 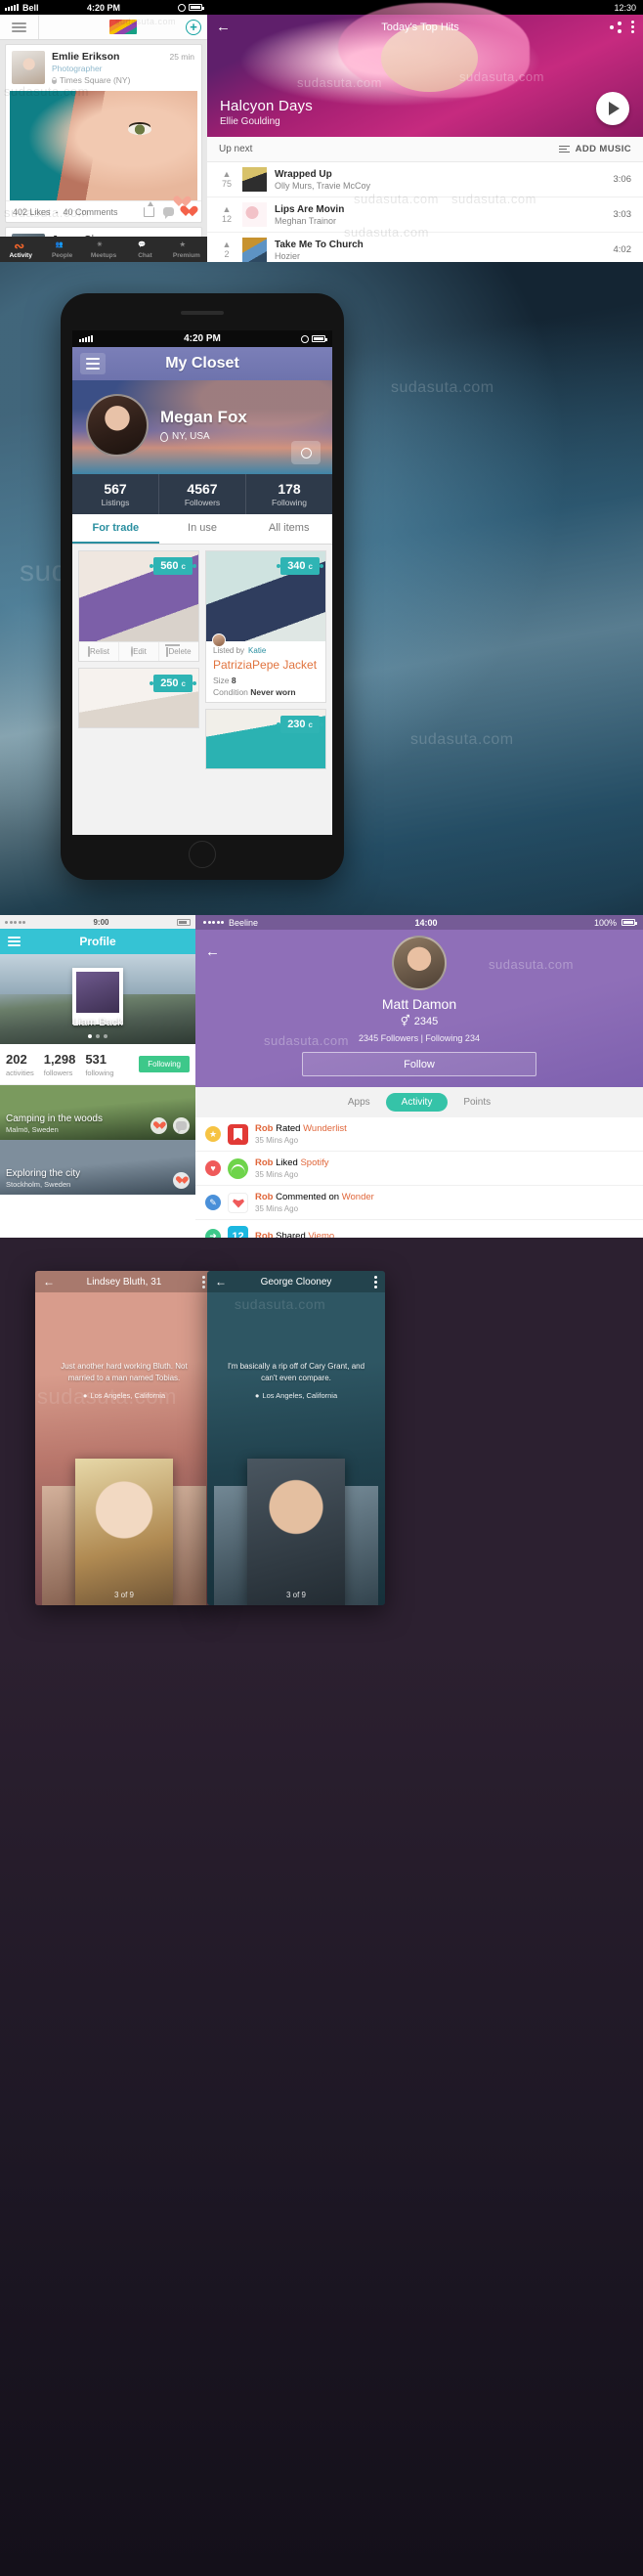 I want to click on tab-for-trade: For trade, so click(x=116, y=529).